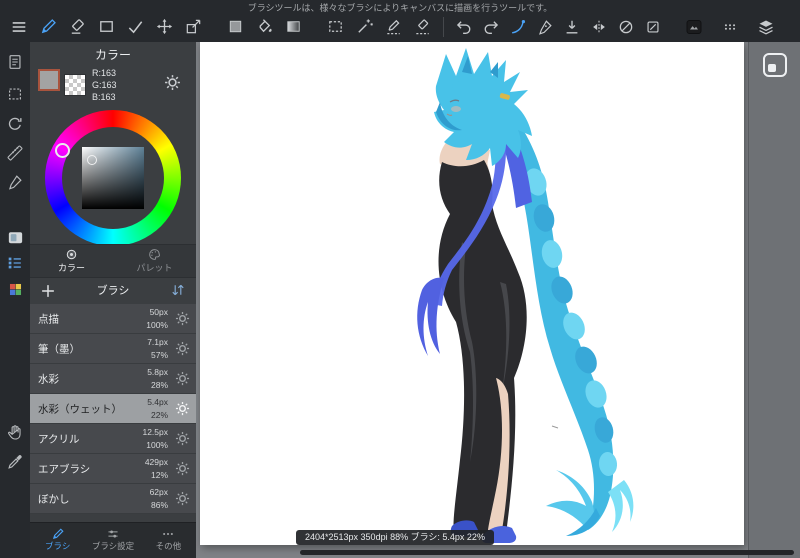 The image size is (800, 558). Describe the element at coordinates (625, 26) in the screenshot. I see `rotate-reset-button` at that location.